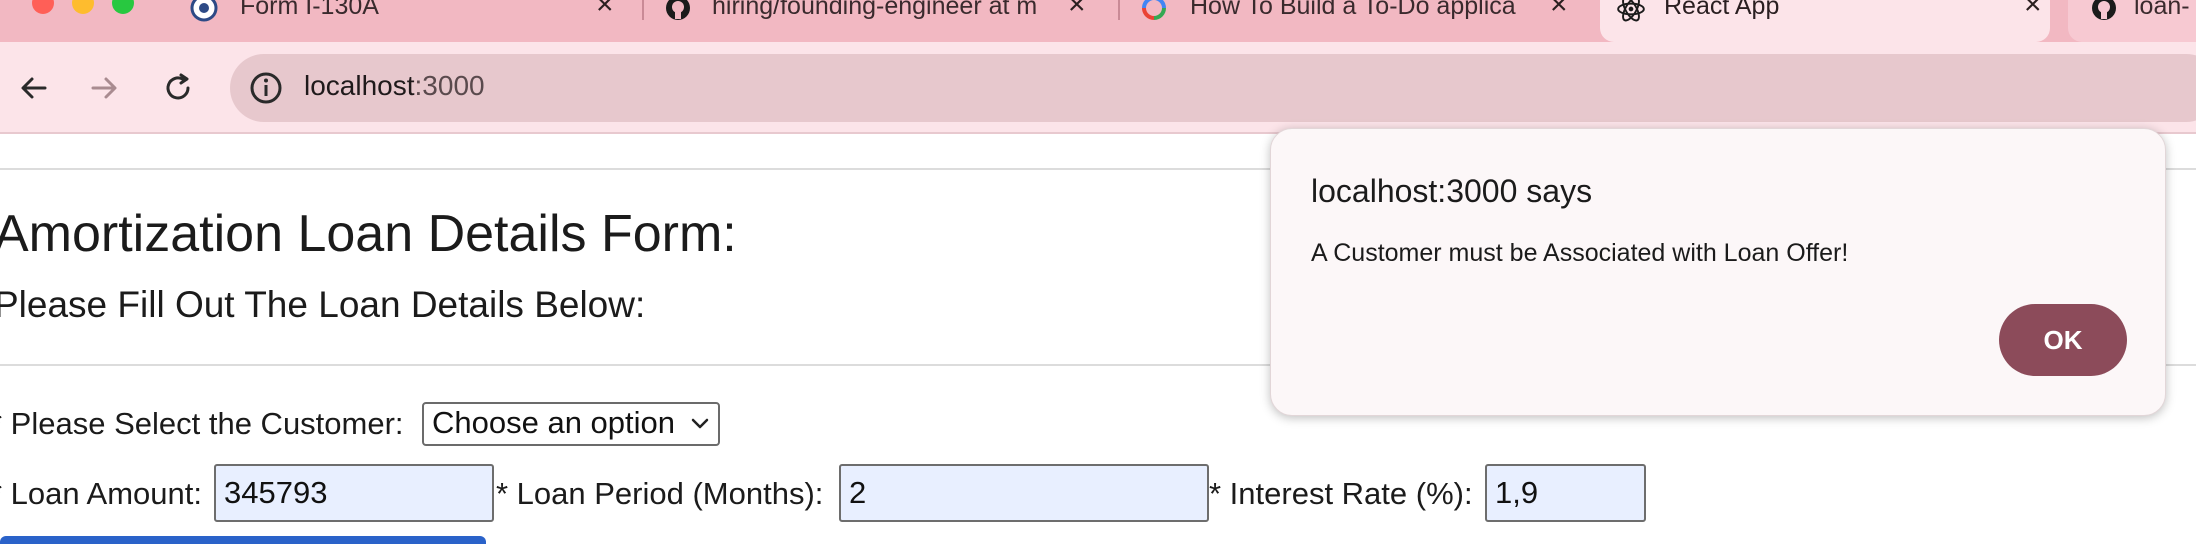 The width and height of the screenshot is (2196, 544). Describe the element at coordinates (1213, 88) in the screenshot. I see `address-bar: localhost:3000` at that location.